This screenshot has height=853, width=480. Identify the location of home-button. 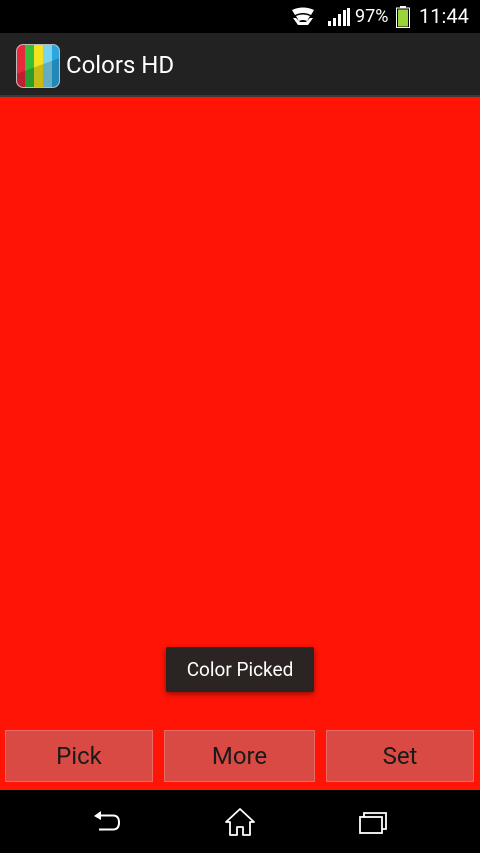
(240, 822).